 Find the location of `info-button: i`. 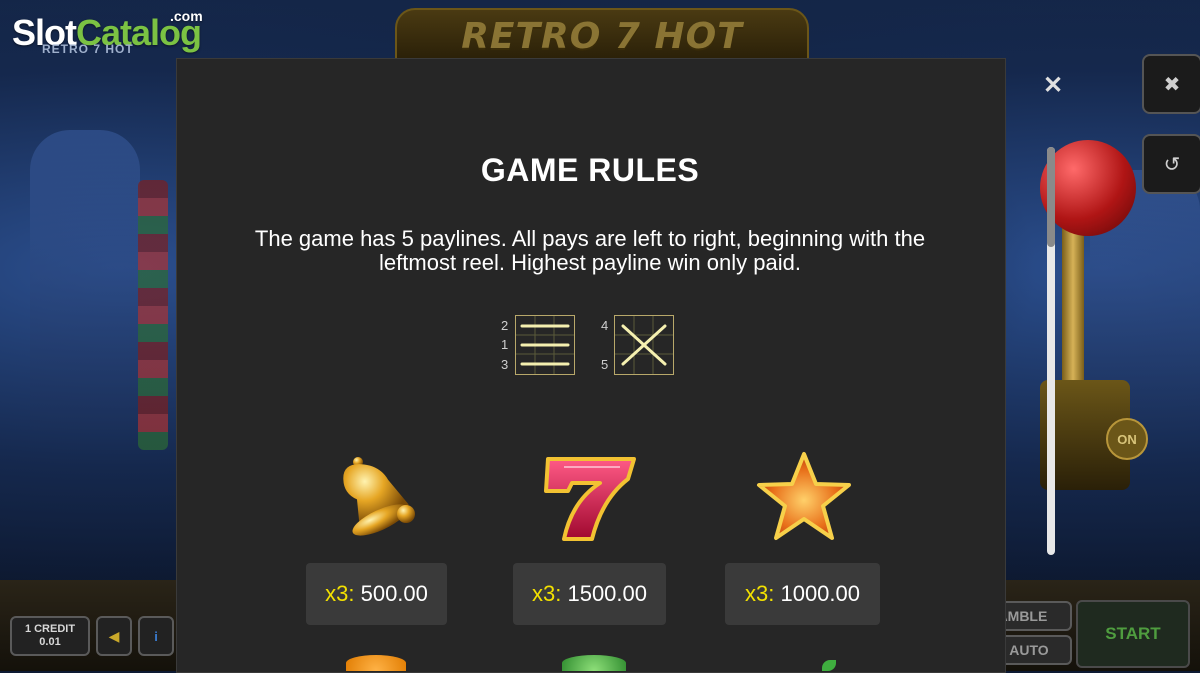

info-button: i is located at coordinates (156, 636).